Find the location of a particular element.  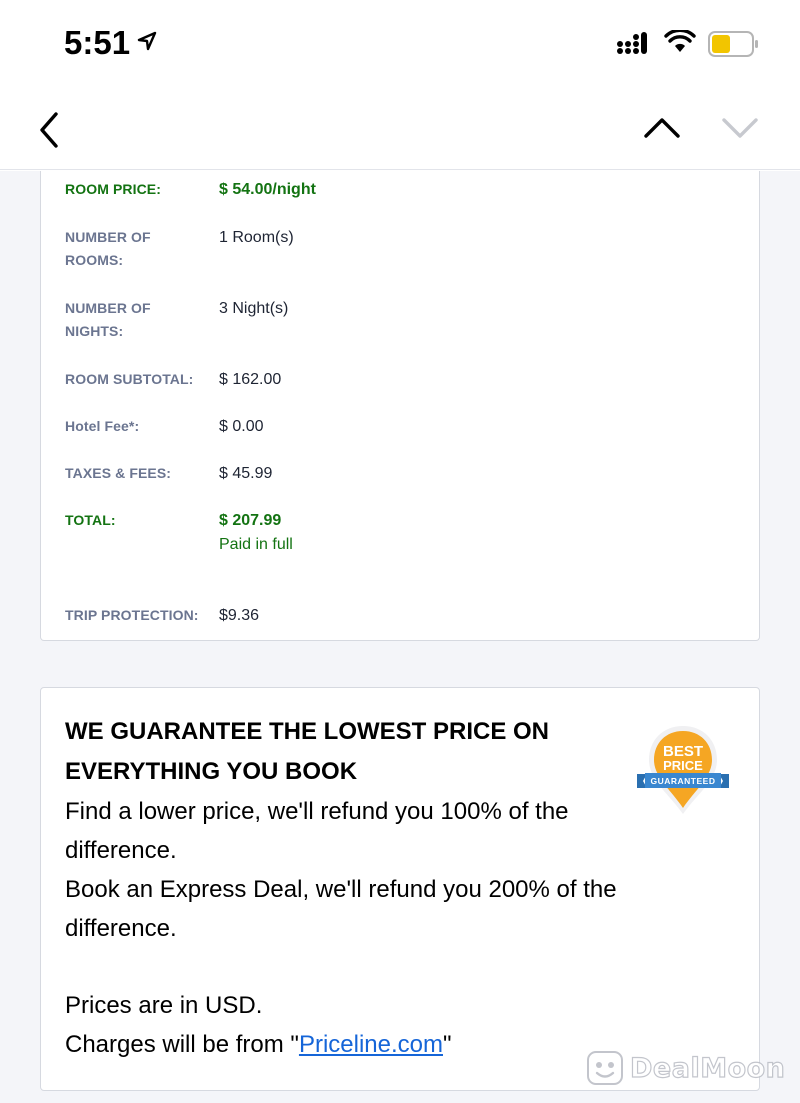

chevron-down-icon is located at coordinates (740, 128).